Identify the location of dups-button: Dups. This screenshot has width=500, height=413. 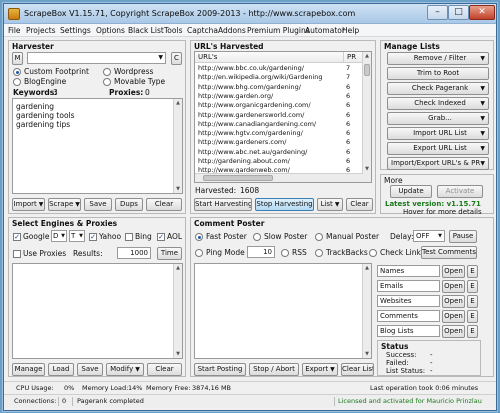
(129, 204).